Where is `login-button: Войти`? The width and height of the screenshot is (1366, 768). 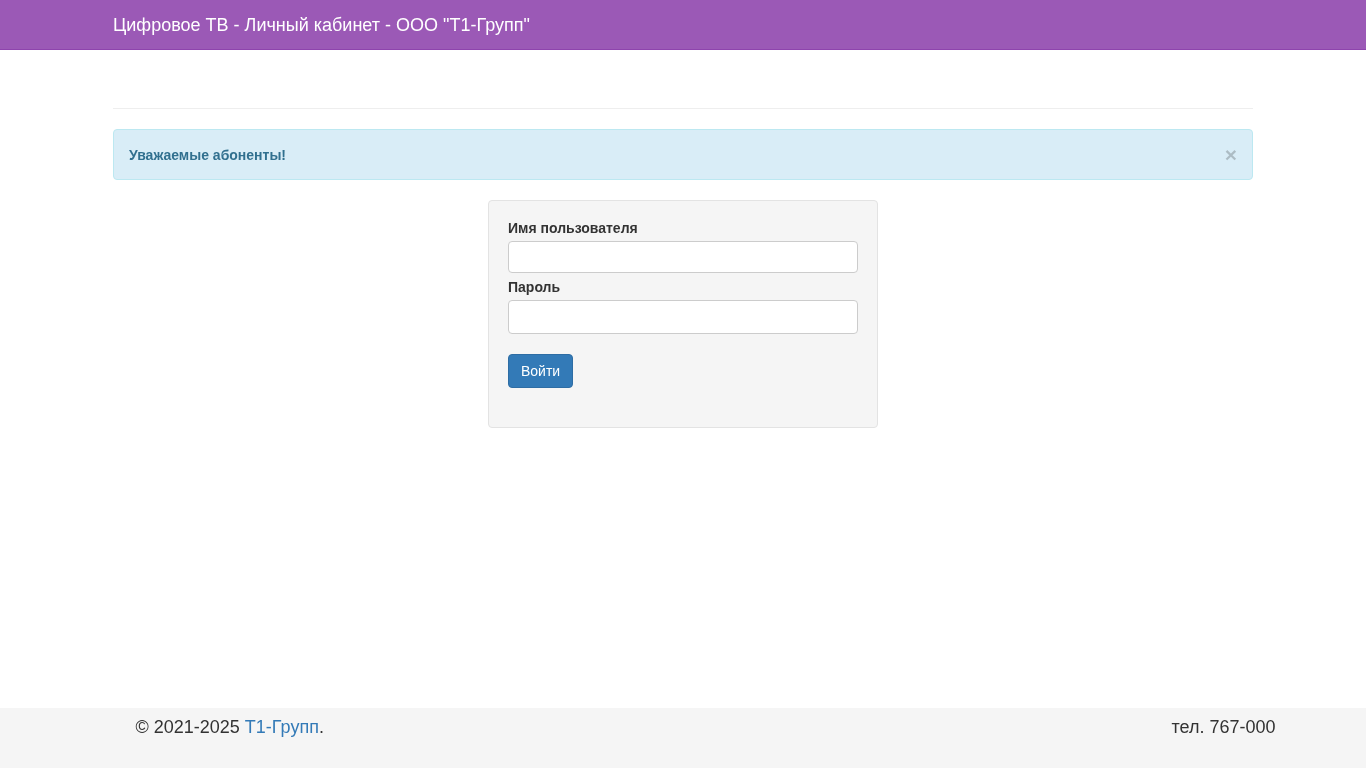
login-button: Войти is located at coordinates (541, 371).